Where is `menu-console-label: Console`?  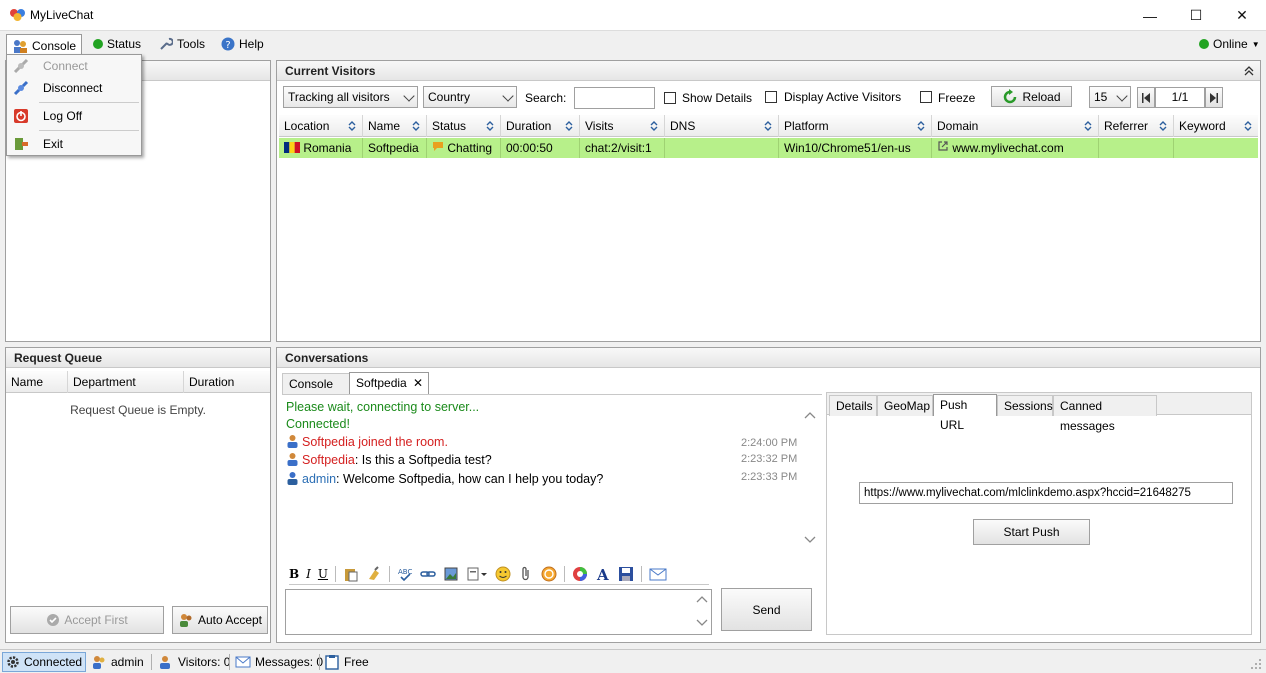
menu-console-label: Console is located at coordinates (54, 45).